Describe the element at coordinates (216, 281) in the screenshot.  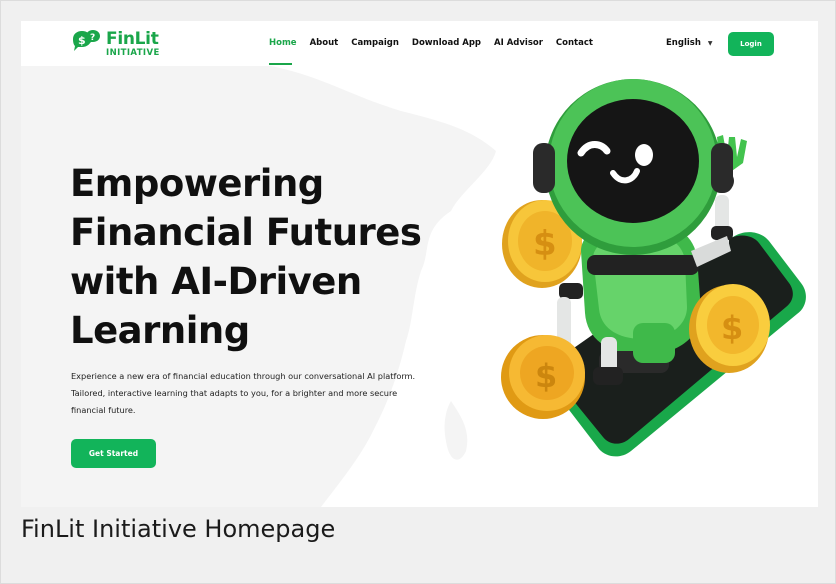
I see `hero-title-line: with AI-Driven` at that location.